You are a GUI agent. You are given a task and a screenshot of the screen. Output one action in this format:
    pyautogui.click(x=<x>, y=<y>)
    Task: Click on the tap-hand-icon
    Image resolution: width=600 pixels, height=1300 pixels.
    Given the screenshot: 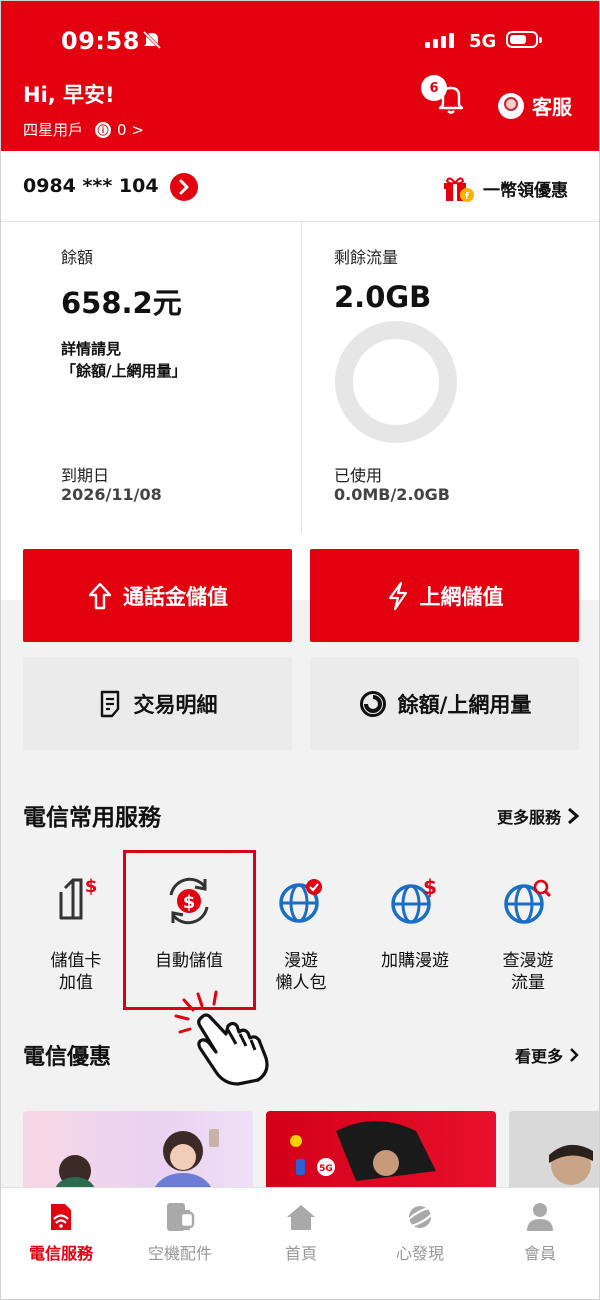 What is the action you would take?
    pyautogui.click(x=221, y=1038)
    